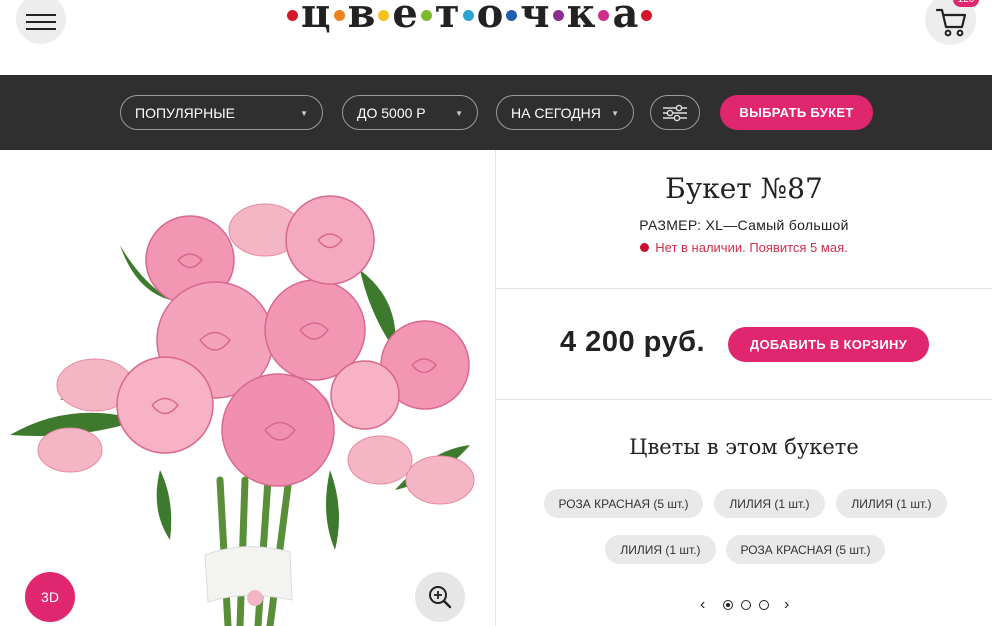  I want to click on zoom-button, so click(440, 597).